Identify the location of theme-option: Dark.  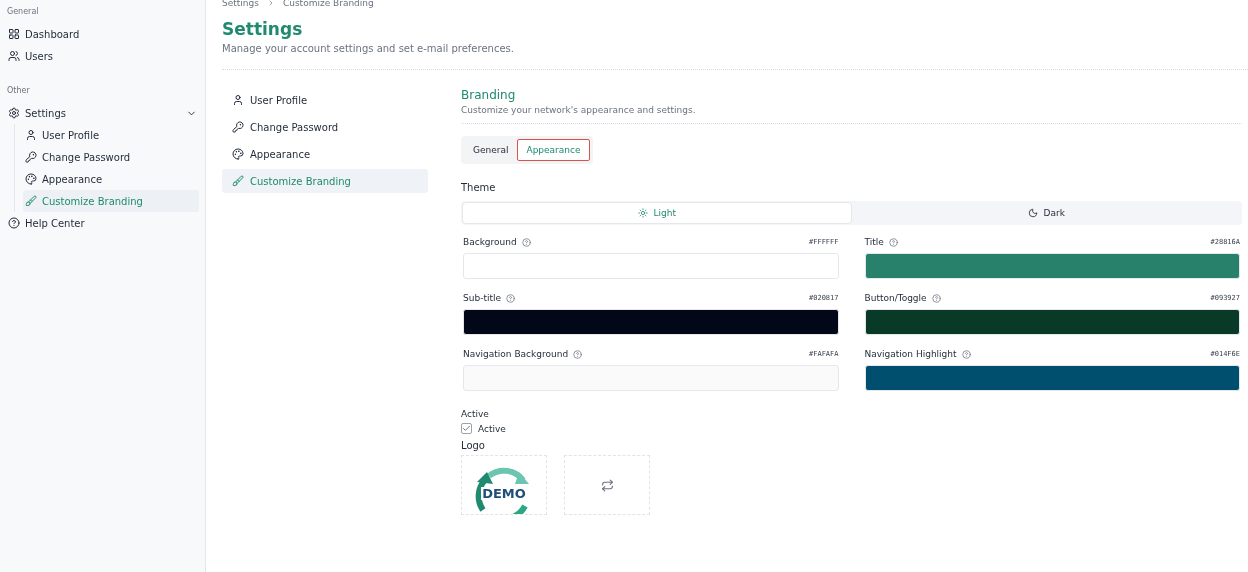
(1046, 213).